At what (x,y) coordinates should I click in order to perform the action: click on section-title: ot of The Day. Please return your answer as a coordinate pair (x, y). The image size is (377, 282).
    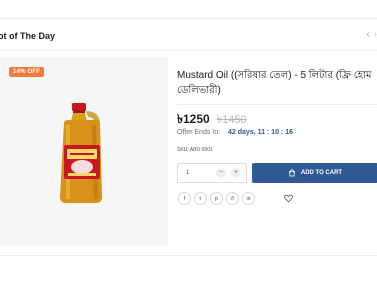
    Looking at the image, I should click on (28, 36).